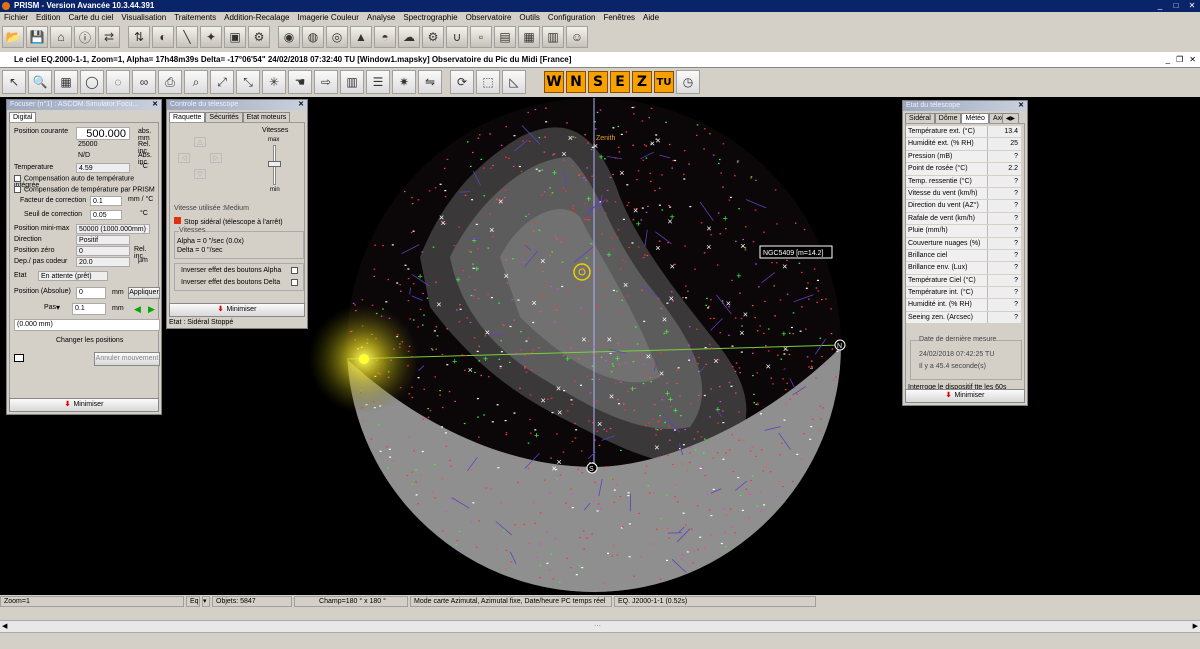 The width and height of the screenshot is (1200, 649). Describe the element at coordinates (109, 37) in the screenshot. I see `move-icon: ⇄` at that location.